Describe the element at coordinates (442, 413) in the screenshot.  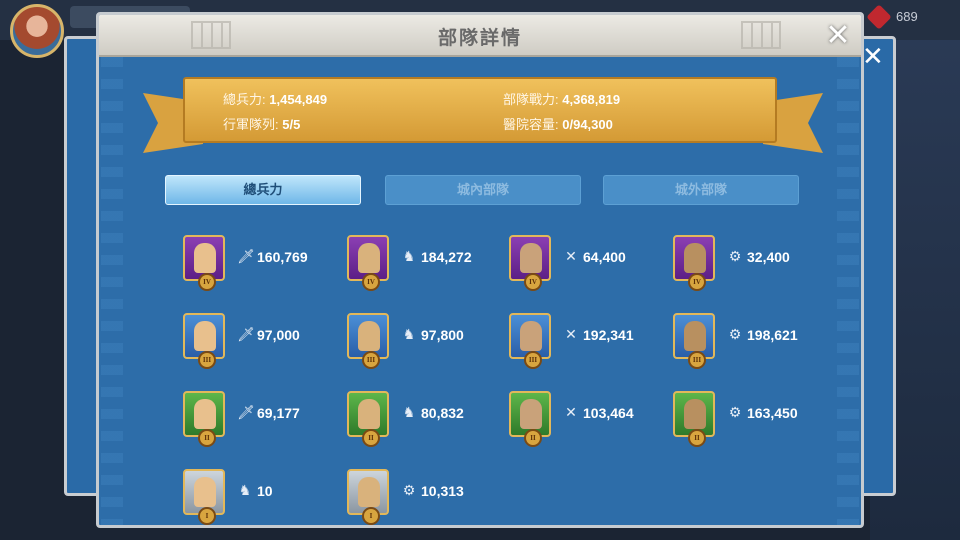
I see `troop-count: 80,832` at that location.